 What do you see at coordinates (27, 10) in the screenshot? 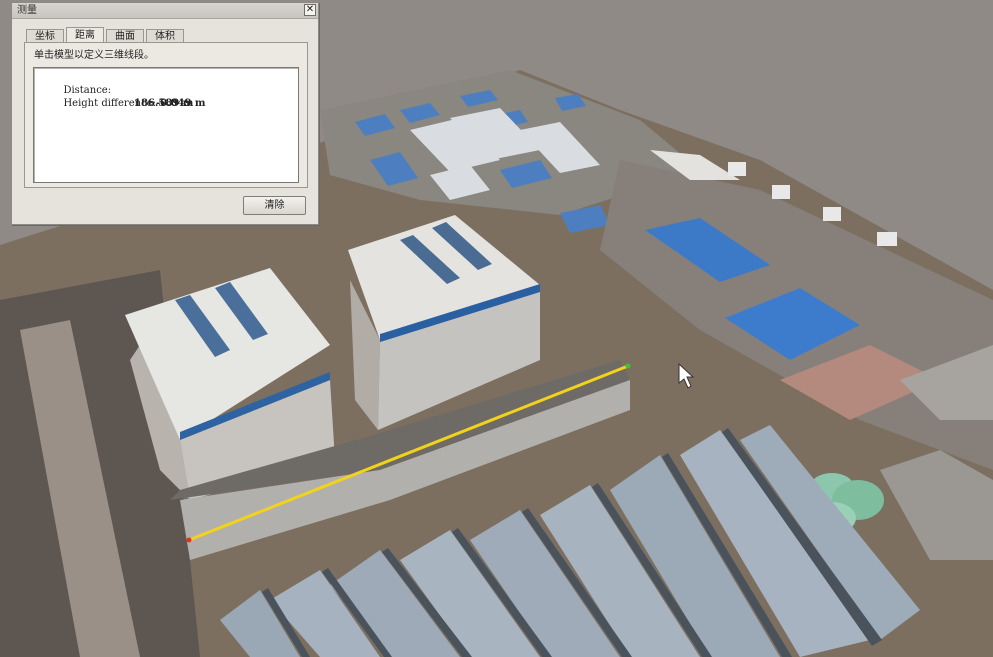
I see `dialog-title: 测量` at bounding box center [27, 10].